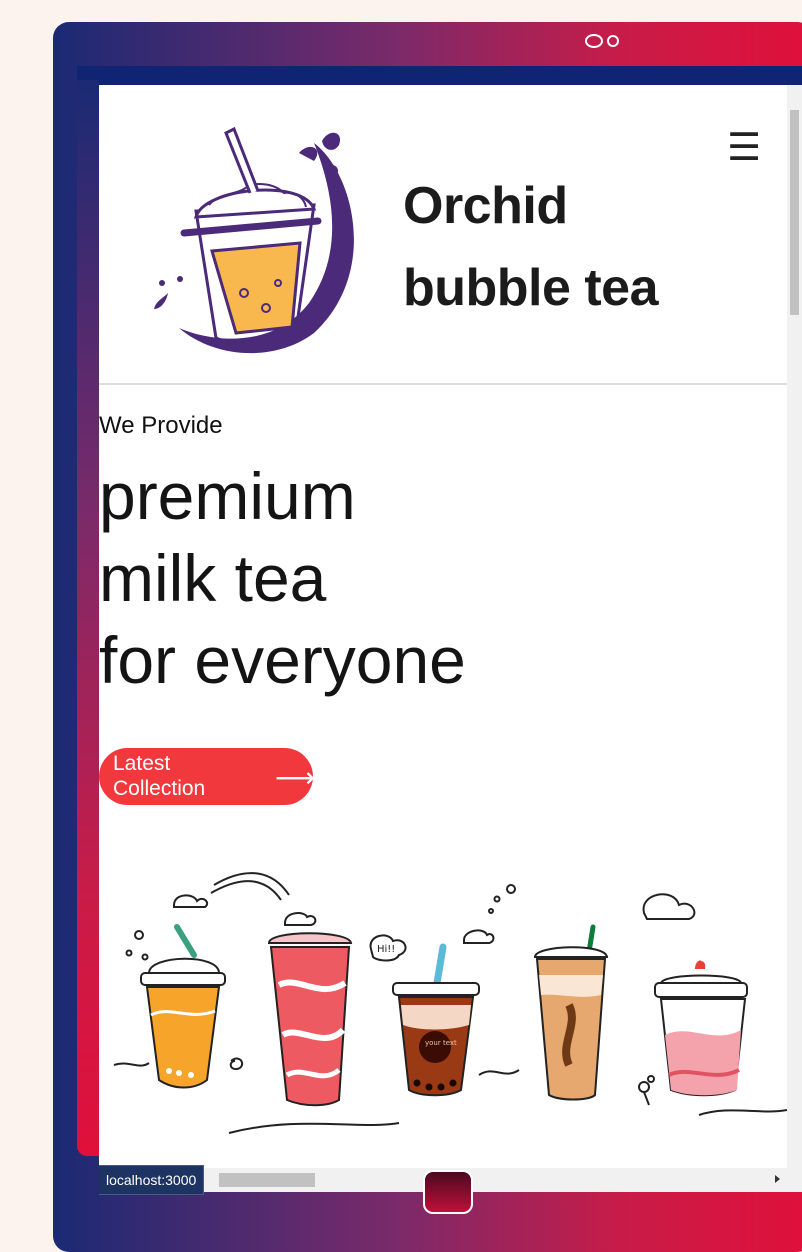 This screenshot has width=802, height=1252. Describe the element at coordinates (386, 949) in the screenshot. I see `cup-note-text: Hi!!` at that location.